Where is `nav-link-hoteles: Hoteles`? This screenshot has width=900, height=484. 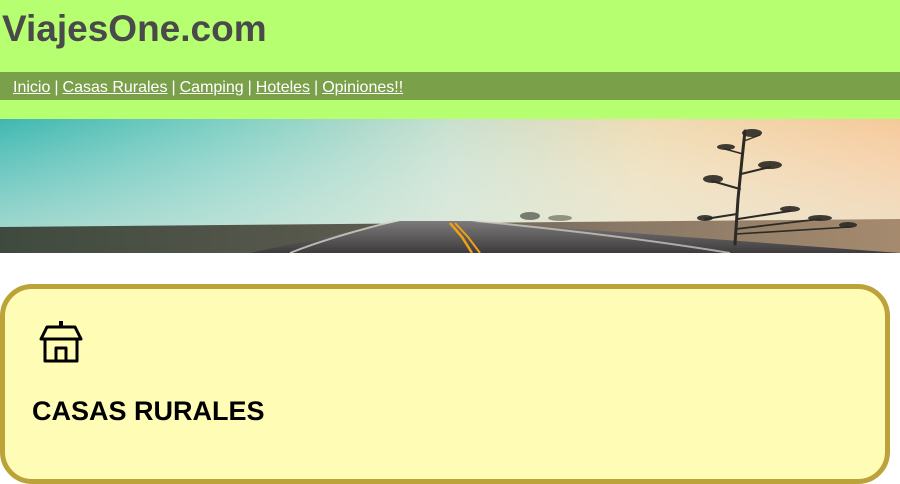 nav-link-hoteles: Hoteles is located at coordinates (283, 87).